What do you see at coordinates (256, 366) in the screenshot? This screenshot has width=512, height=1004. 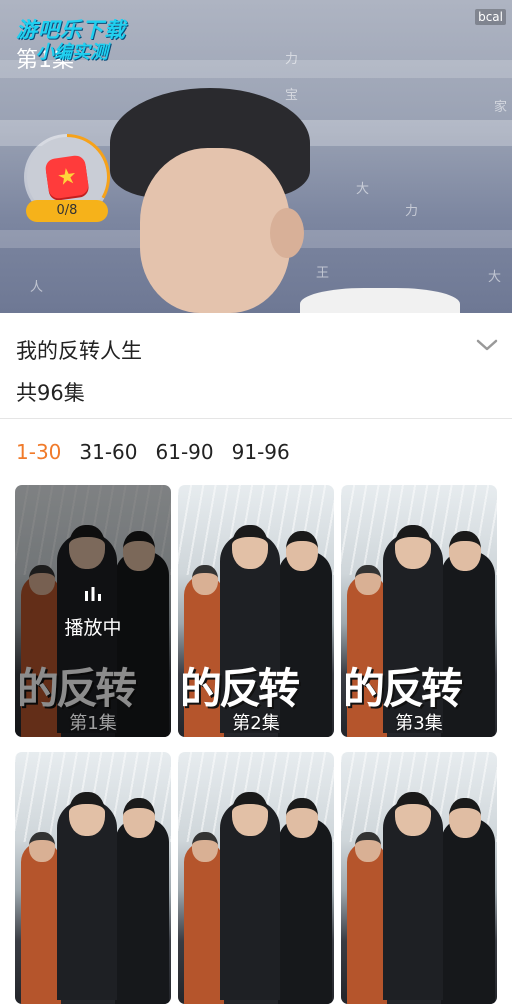 I see `drama-info: 我的反转人生 共96集` at bounding box center [256, 366].